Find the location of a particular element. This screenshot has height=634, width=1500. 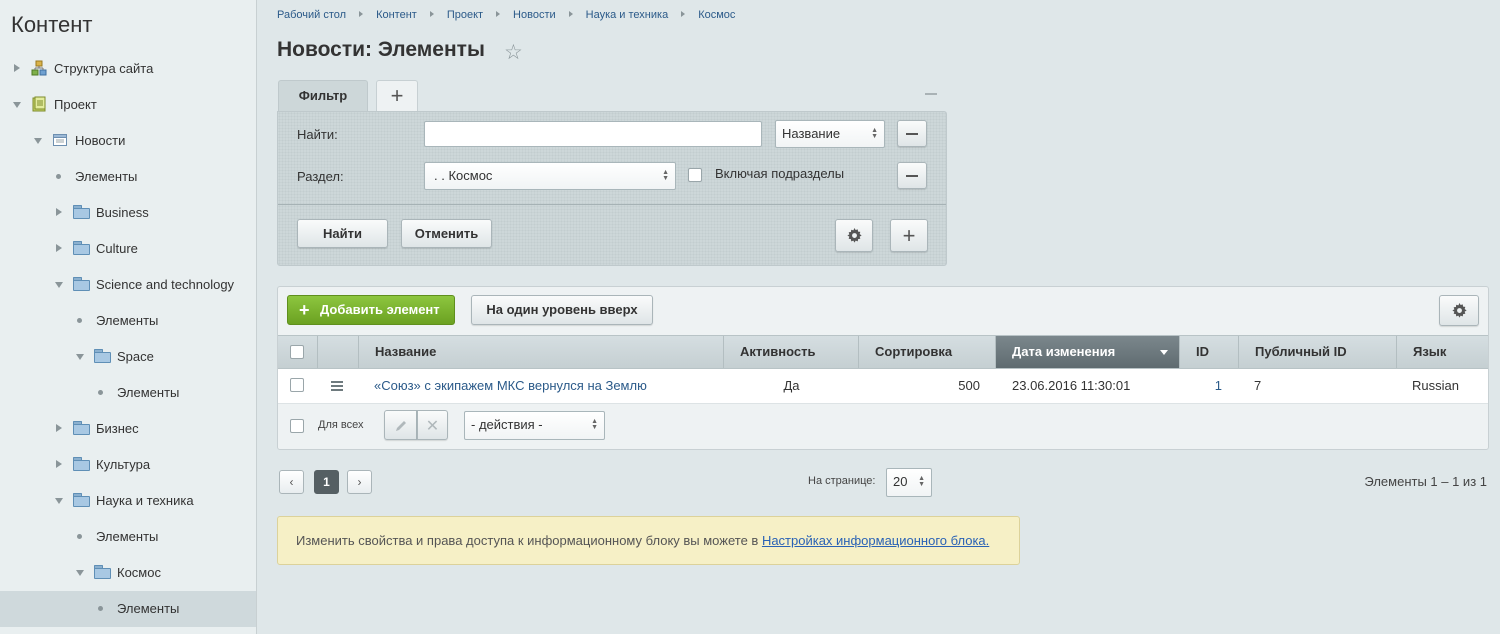

tree-item-culture: Culture is located at coordinates (128, 249).